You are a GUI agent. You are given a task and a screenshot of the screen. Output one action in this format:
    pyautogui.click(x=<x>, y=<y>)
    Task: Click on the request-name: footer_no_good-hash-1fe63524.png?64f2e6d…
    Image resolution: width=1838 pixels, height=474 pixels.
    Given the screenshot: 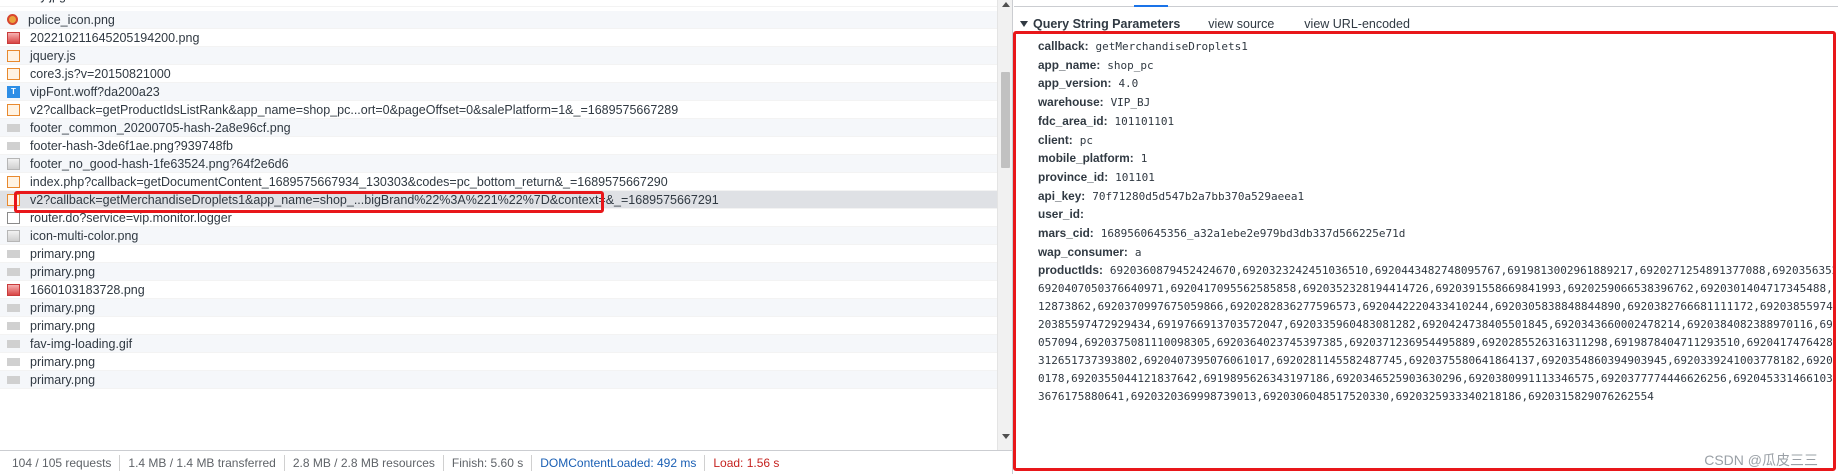 What is the action you would take?
    pyautogui.click(x=159, y=163)
    